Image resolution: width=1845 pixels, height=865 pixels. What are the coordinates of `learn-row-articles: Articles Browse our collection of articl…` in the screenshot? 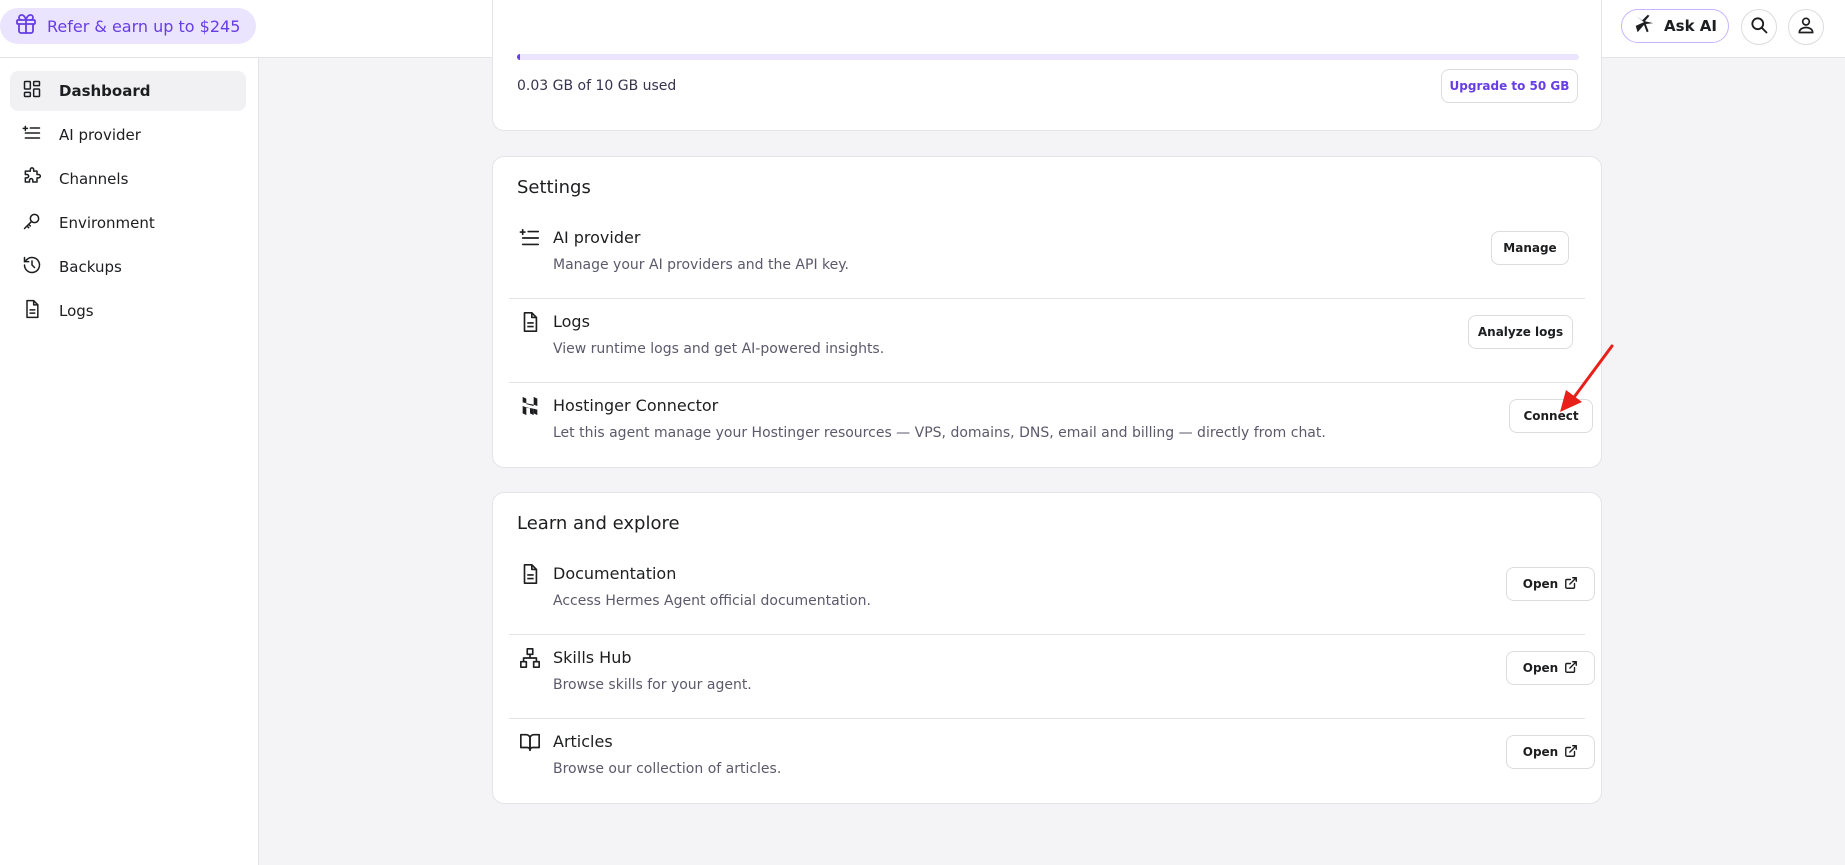 It's located at (1052, 761).